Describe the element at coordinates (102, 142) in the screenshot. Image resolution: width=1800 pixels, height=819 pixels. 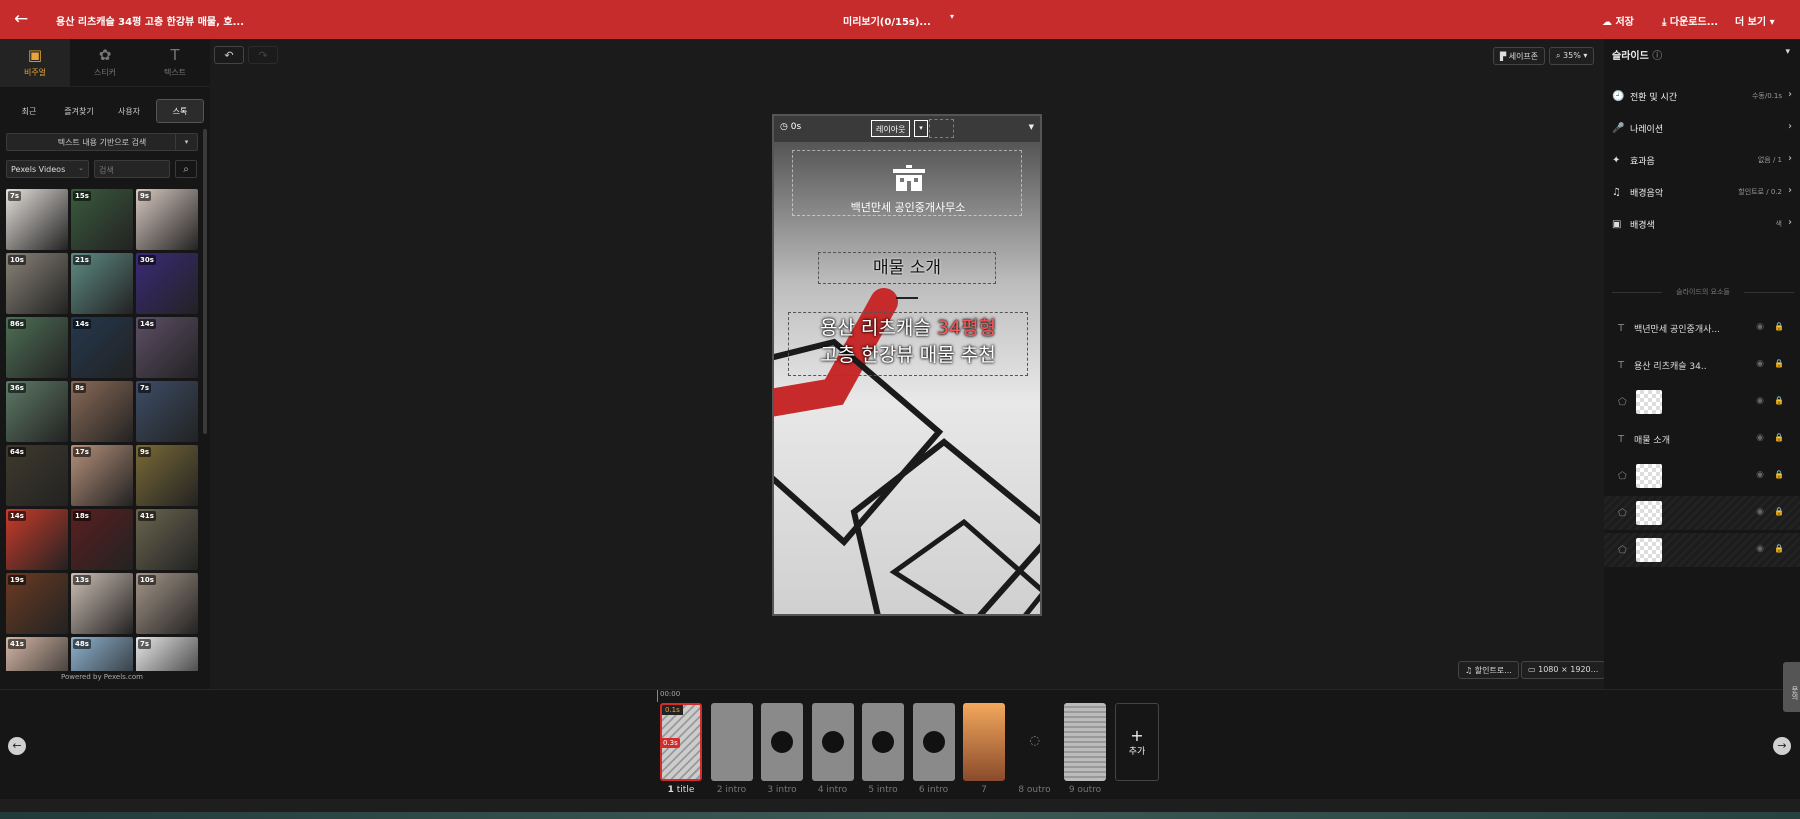
I see `search-mode-select: 텍스트 내용 기반으로 검색 ▾` at that location.